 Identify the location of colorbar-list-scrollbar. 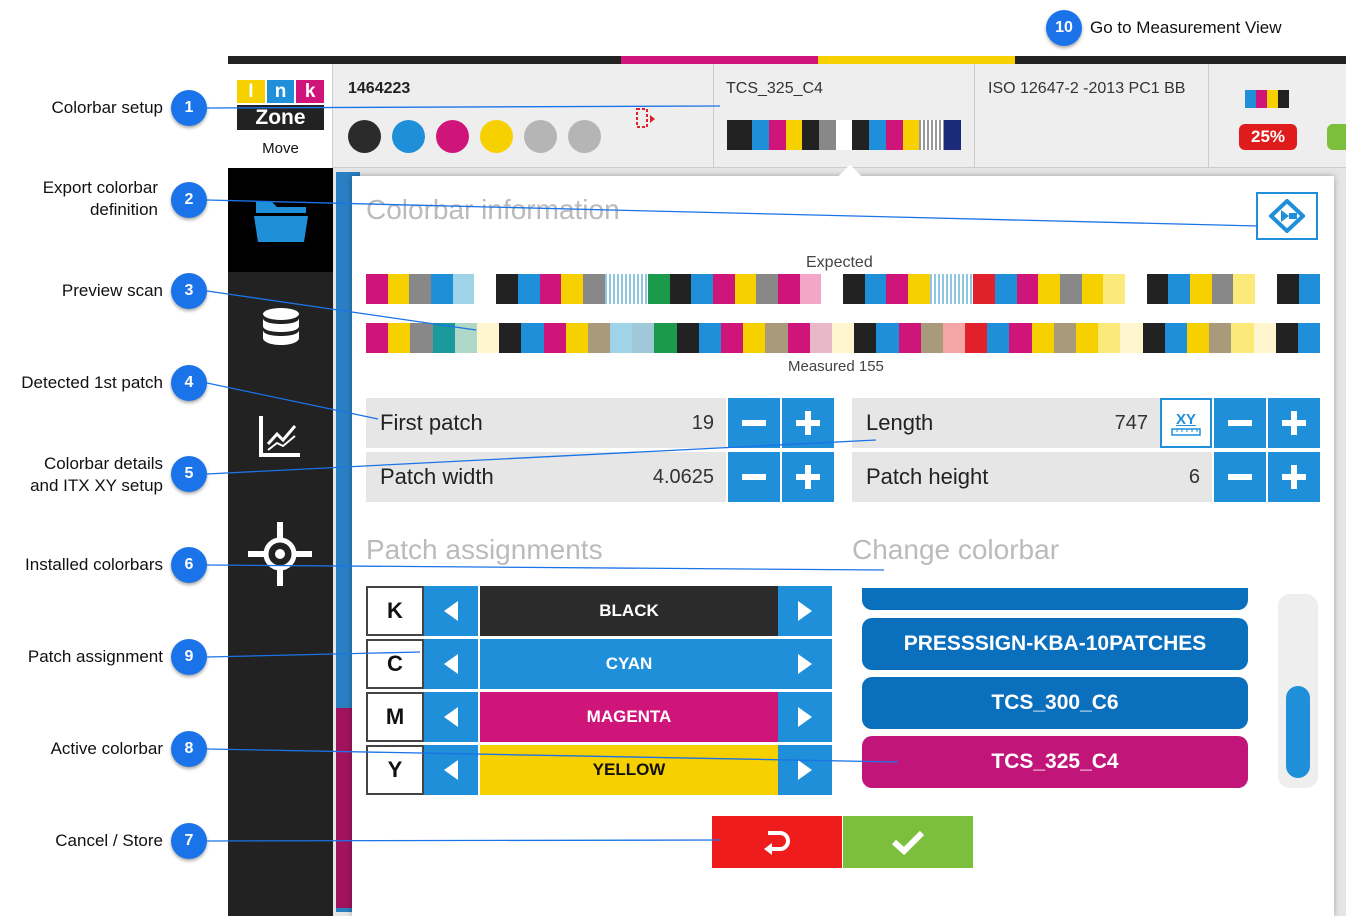
(1298, 691).